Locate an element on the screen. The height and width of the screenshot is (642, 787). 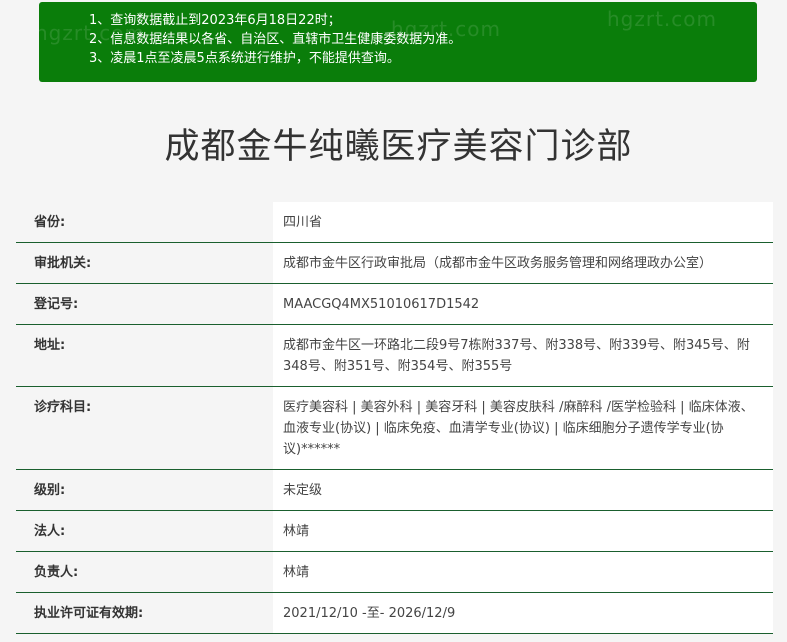
table-row-license-validity: 执业许可证有效期: 2021/12/10 -至- 2026/12/9 is located at coordinates (394, 613).